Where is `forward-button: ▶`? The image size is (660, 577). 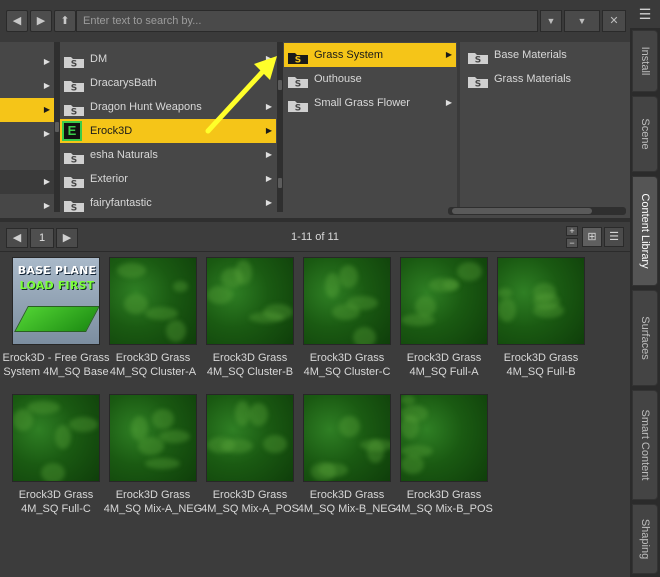
forward-button: ▶ is located at coordinates (41, 21).